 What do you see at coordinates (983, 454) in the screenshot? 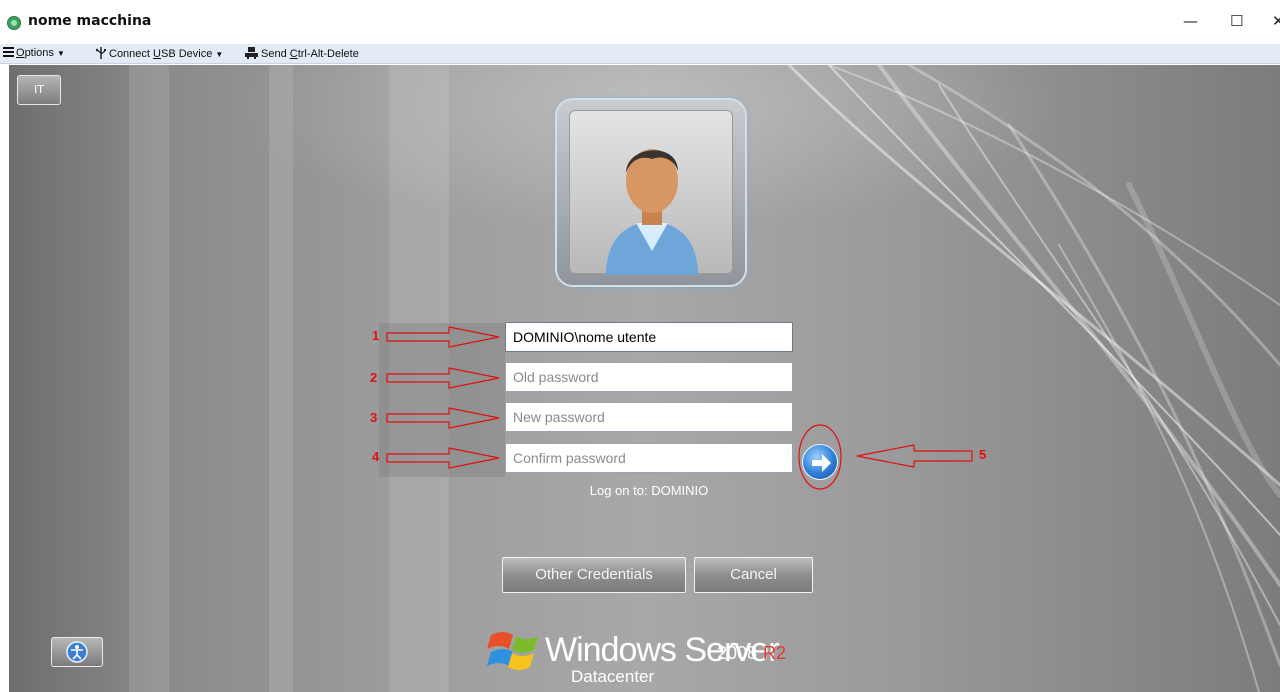
I see `annotation-label-5: 5` at bounding box center [983, 454].